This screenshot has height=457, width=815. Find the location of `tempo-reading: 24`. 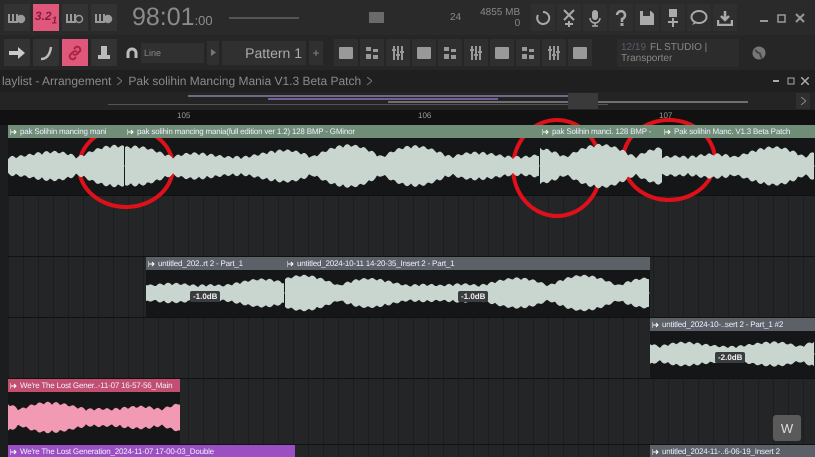

tempo-reading: 24 is located at coordinates (456, 17).